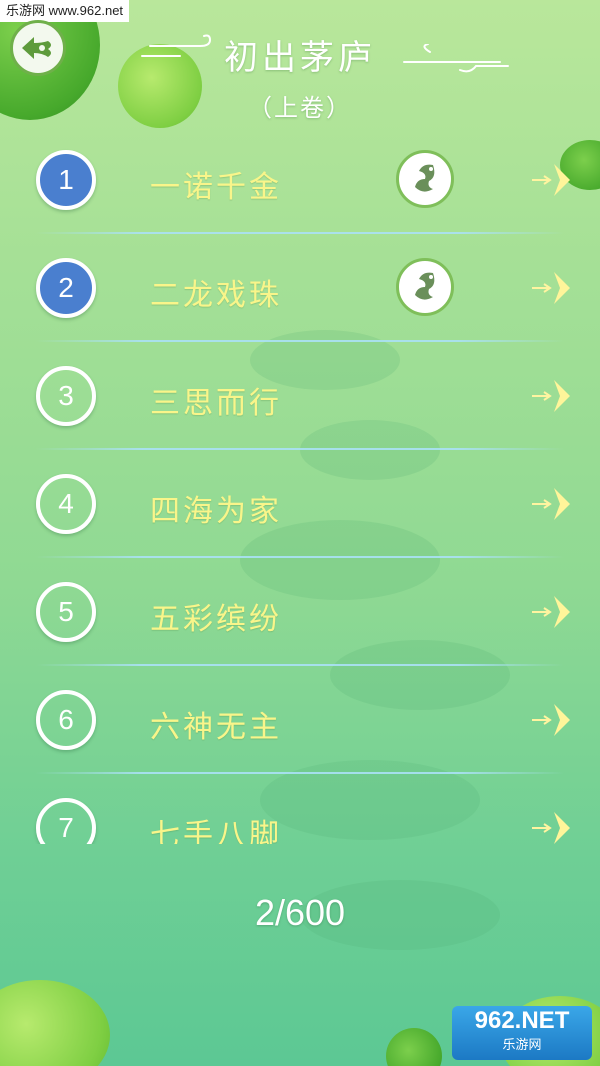 The width and height of the screenshot is (600, 1066). Describe the element at coordinates (216, 727) in the screenshot. I see `level-name: 六神无主` at that location.